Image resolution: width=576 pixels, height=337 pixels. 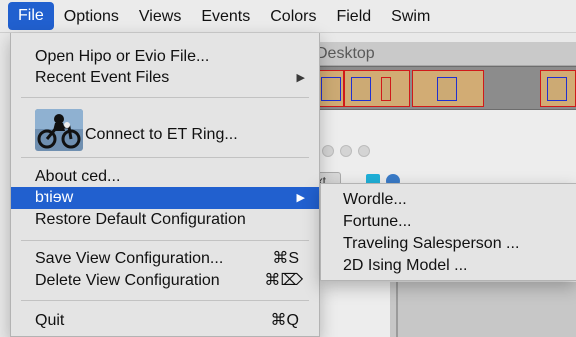 What do you see at coordinates (283, 280) in the screenshot?
I see `delete-view-shortcut: ⌘⌦` at bounding box center [283, 280].